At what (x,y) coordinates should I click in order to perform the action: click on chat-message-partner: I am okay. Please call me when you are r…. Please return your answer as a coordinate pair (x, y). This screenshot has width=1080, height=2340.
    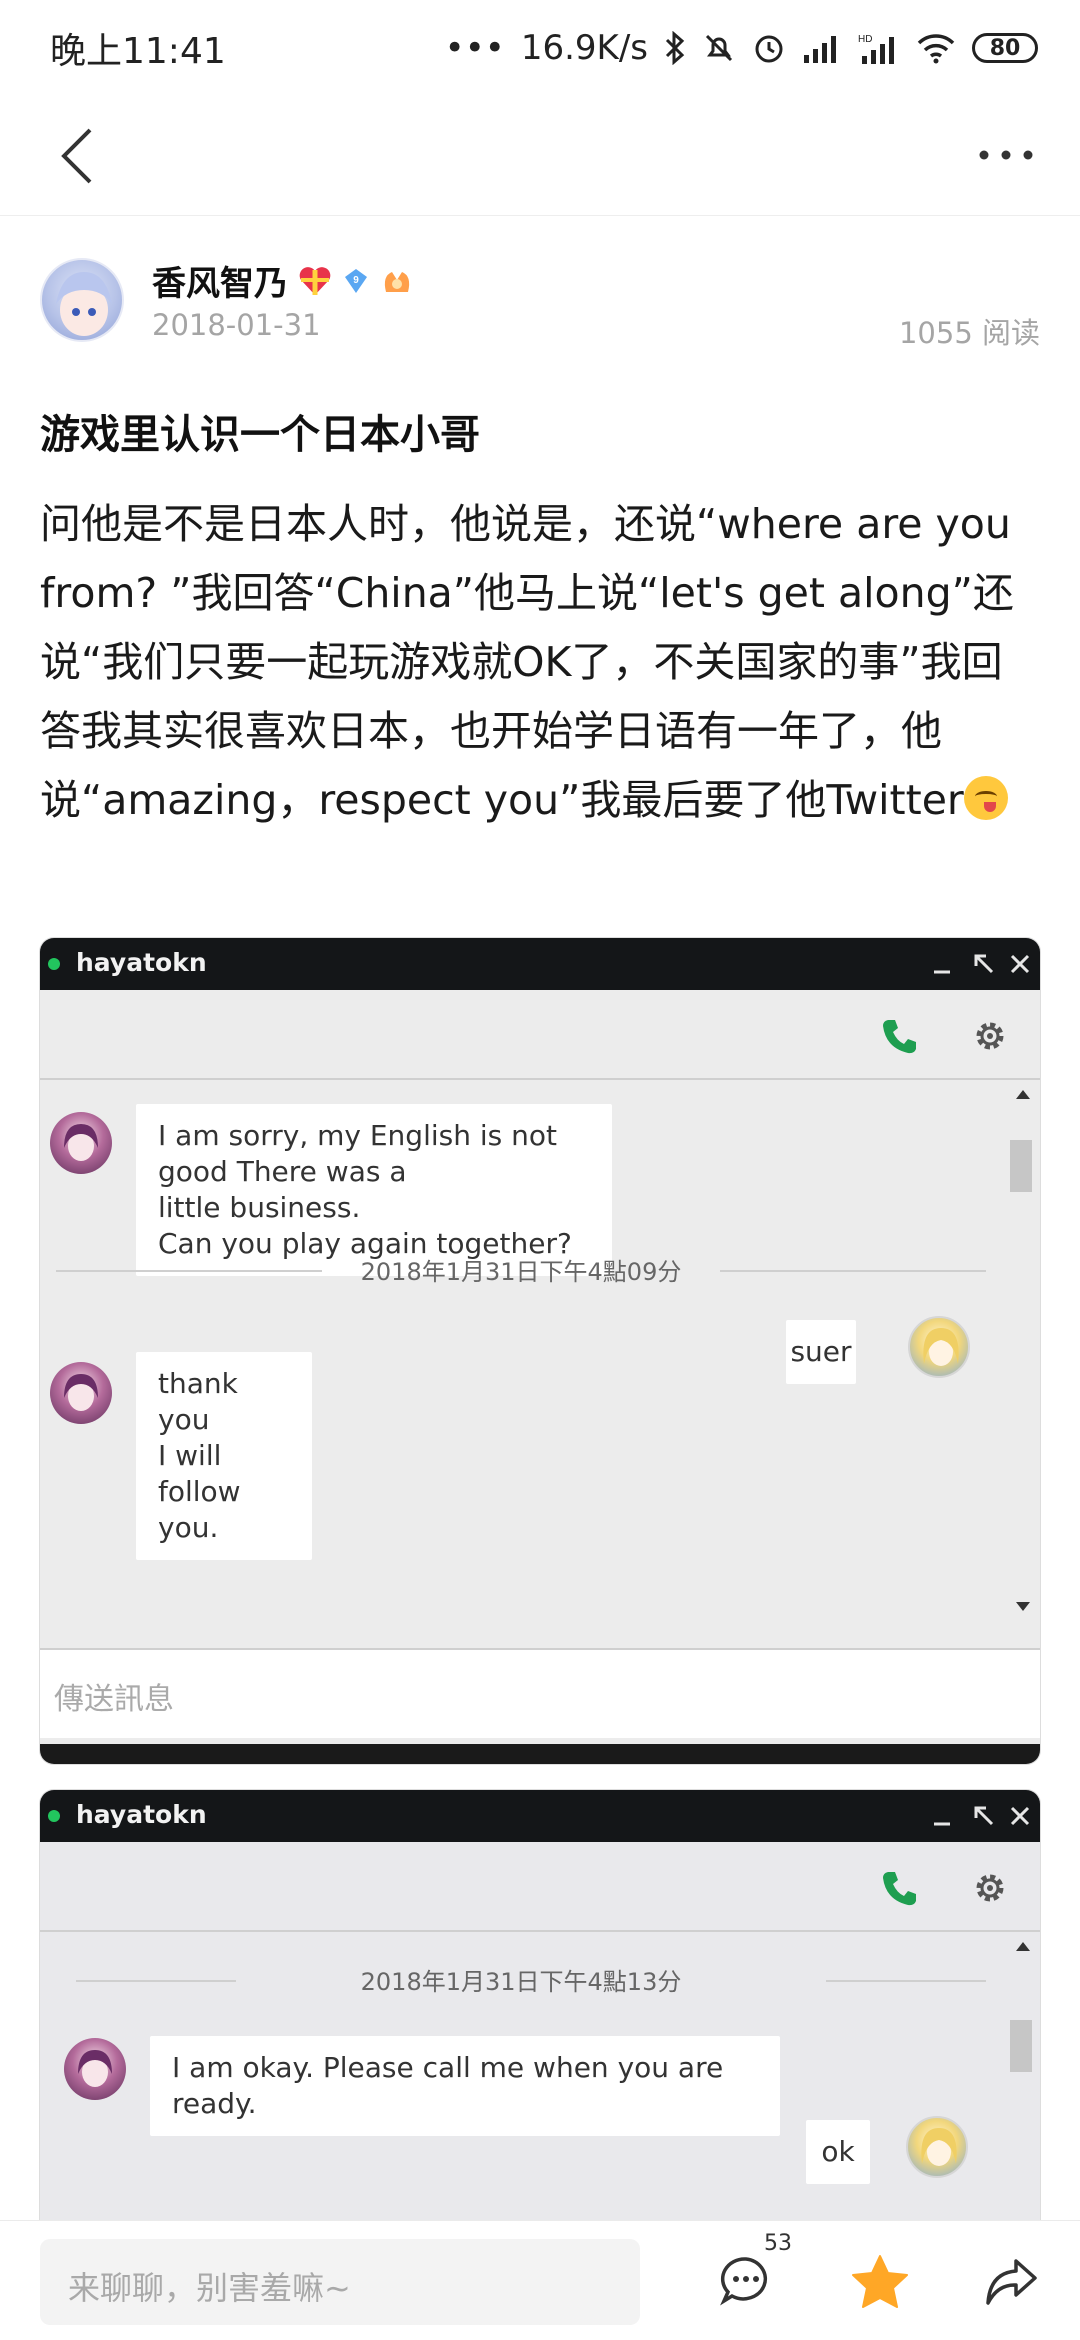
    Looking at the image, I should click on (465, 2086).